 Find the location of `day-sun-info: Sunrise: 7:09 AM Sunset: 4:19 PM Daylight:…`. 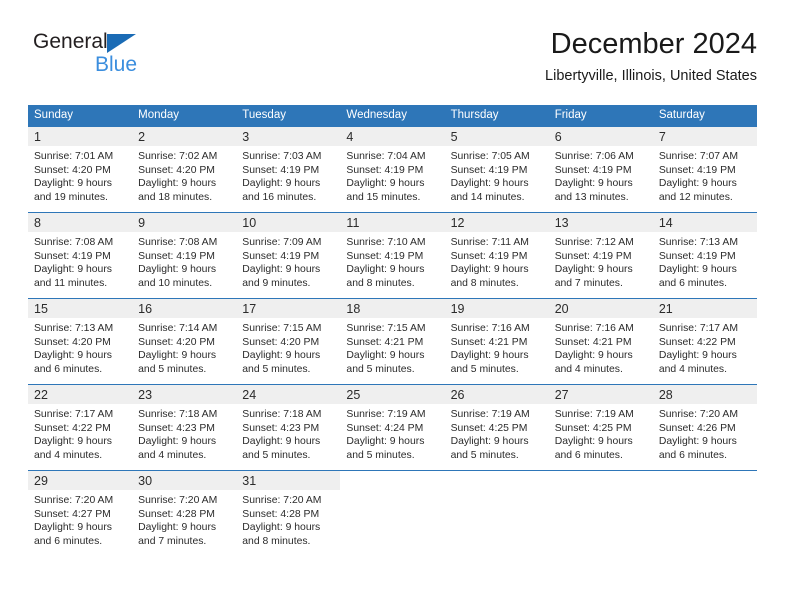

day-sun-info: Sunrise: 7:09 AM Sunset: 4:19 PM Daylight:… is located at coordinates (288, 261).